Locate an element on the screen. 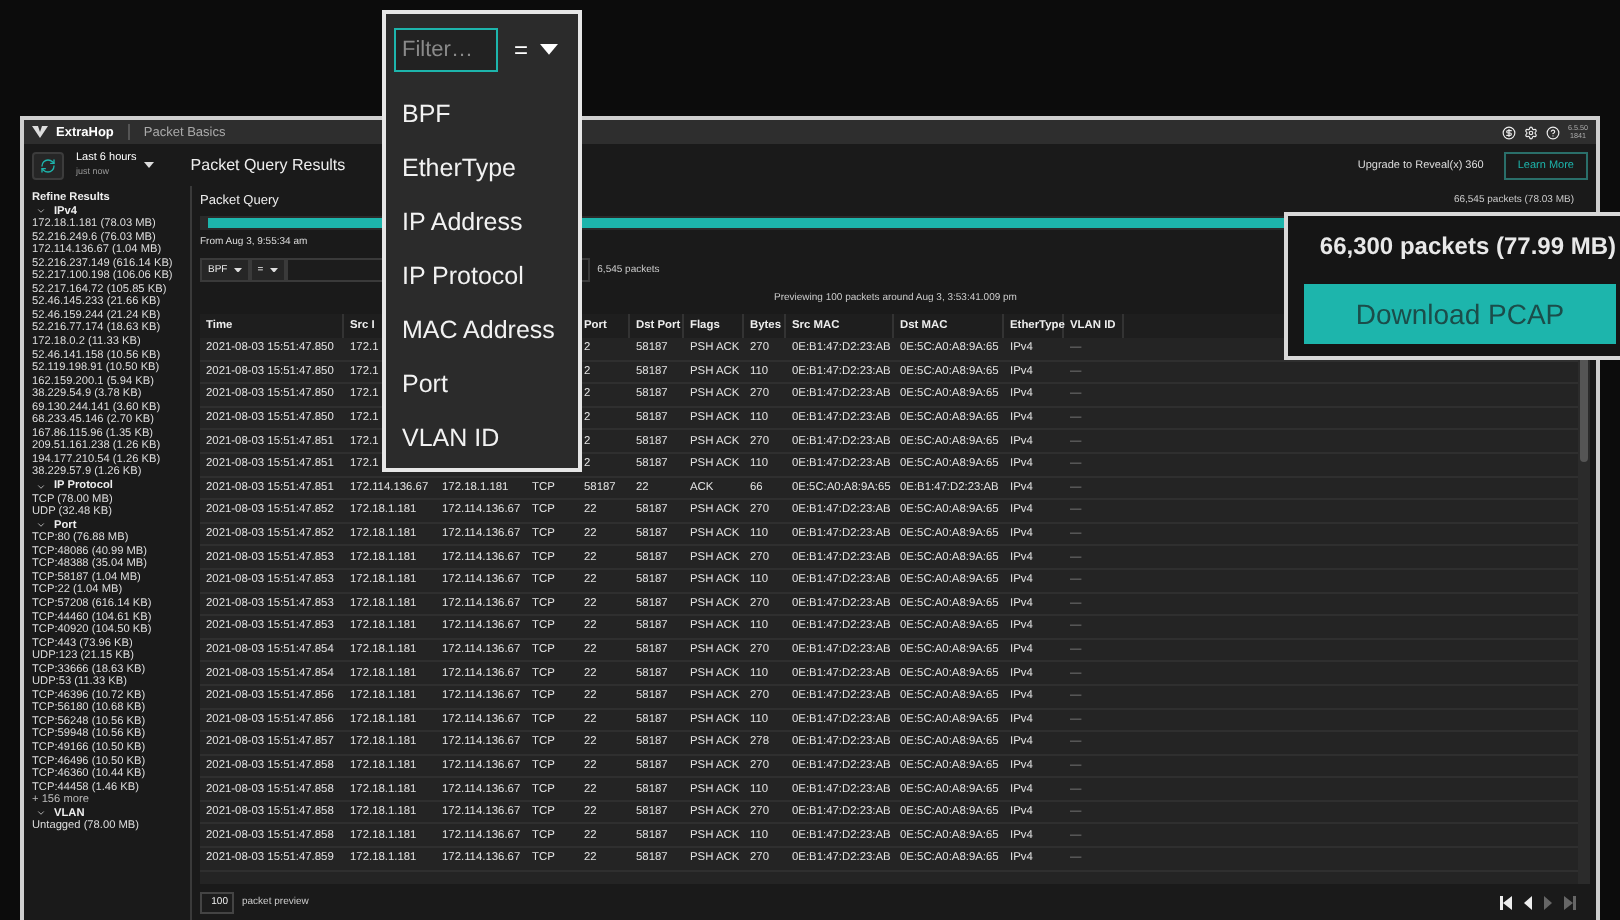 Image resolution: width=1620 pixels, height=920 pixels. refresh-button is located at coordinates (48, 165).